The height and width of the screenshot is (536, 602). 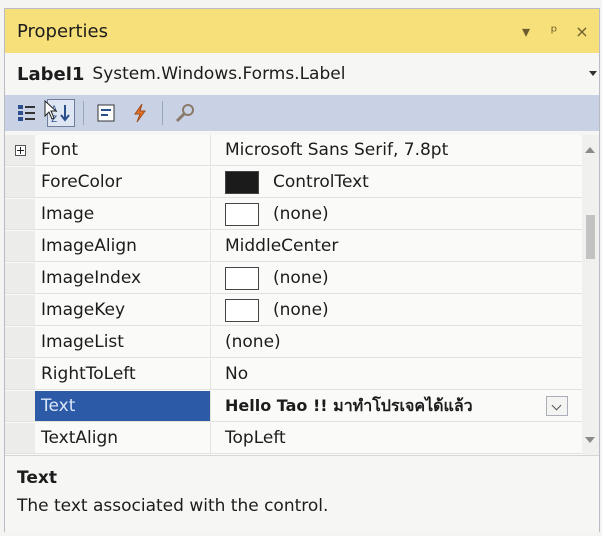 I want to click on description-text: The text associated with the control., so click(x=173, y=506).